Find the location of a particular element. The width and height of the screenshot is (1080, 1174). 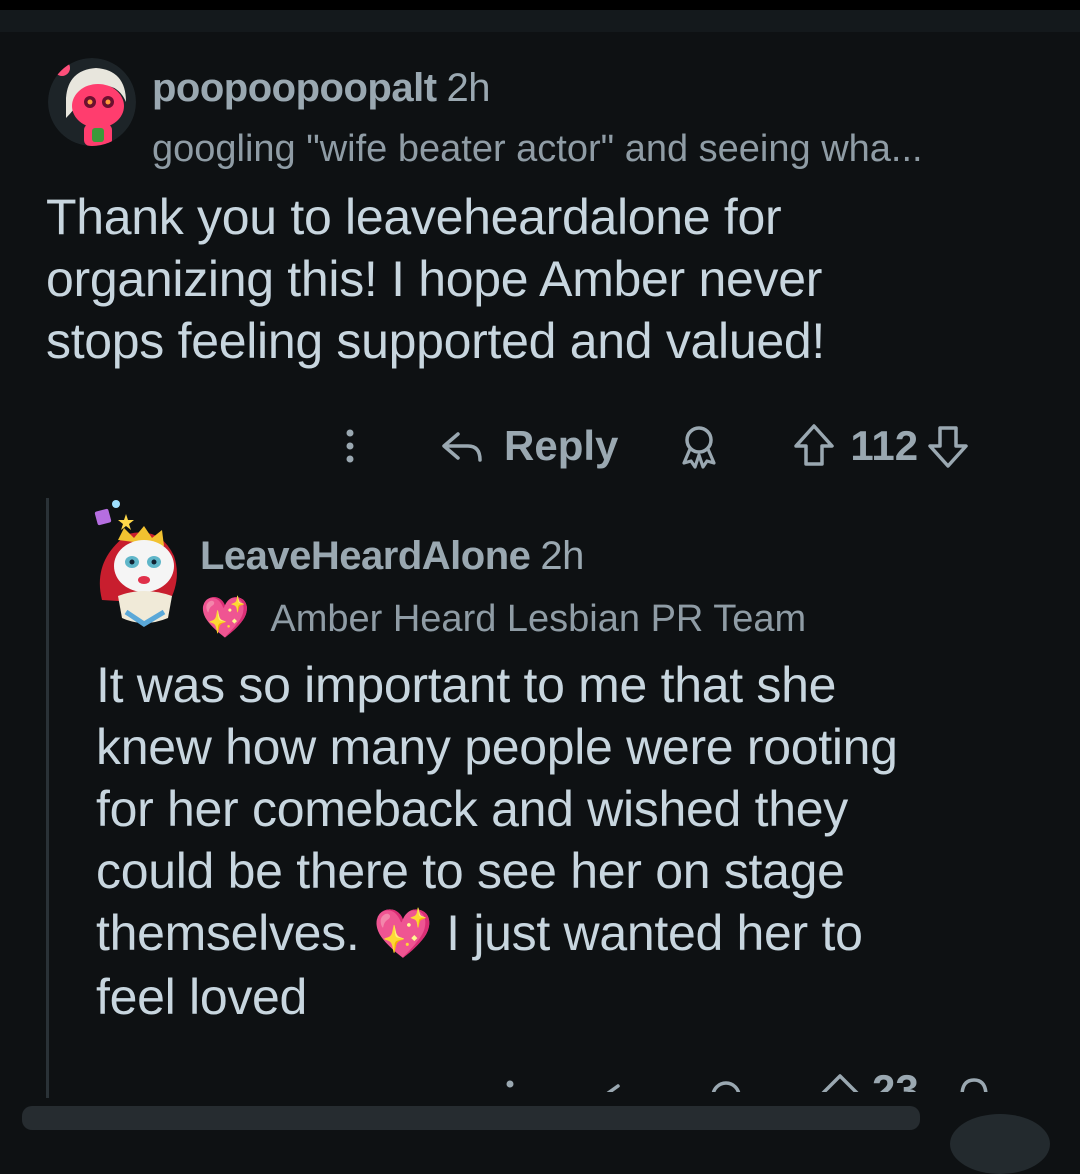

comment-line: Thank you to leaveheardalone for is located at coordinates (414, 217).